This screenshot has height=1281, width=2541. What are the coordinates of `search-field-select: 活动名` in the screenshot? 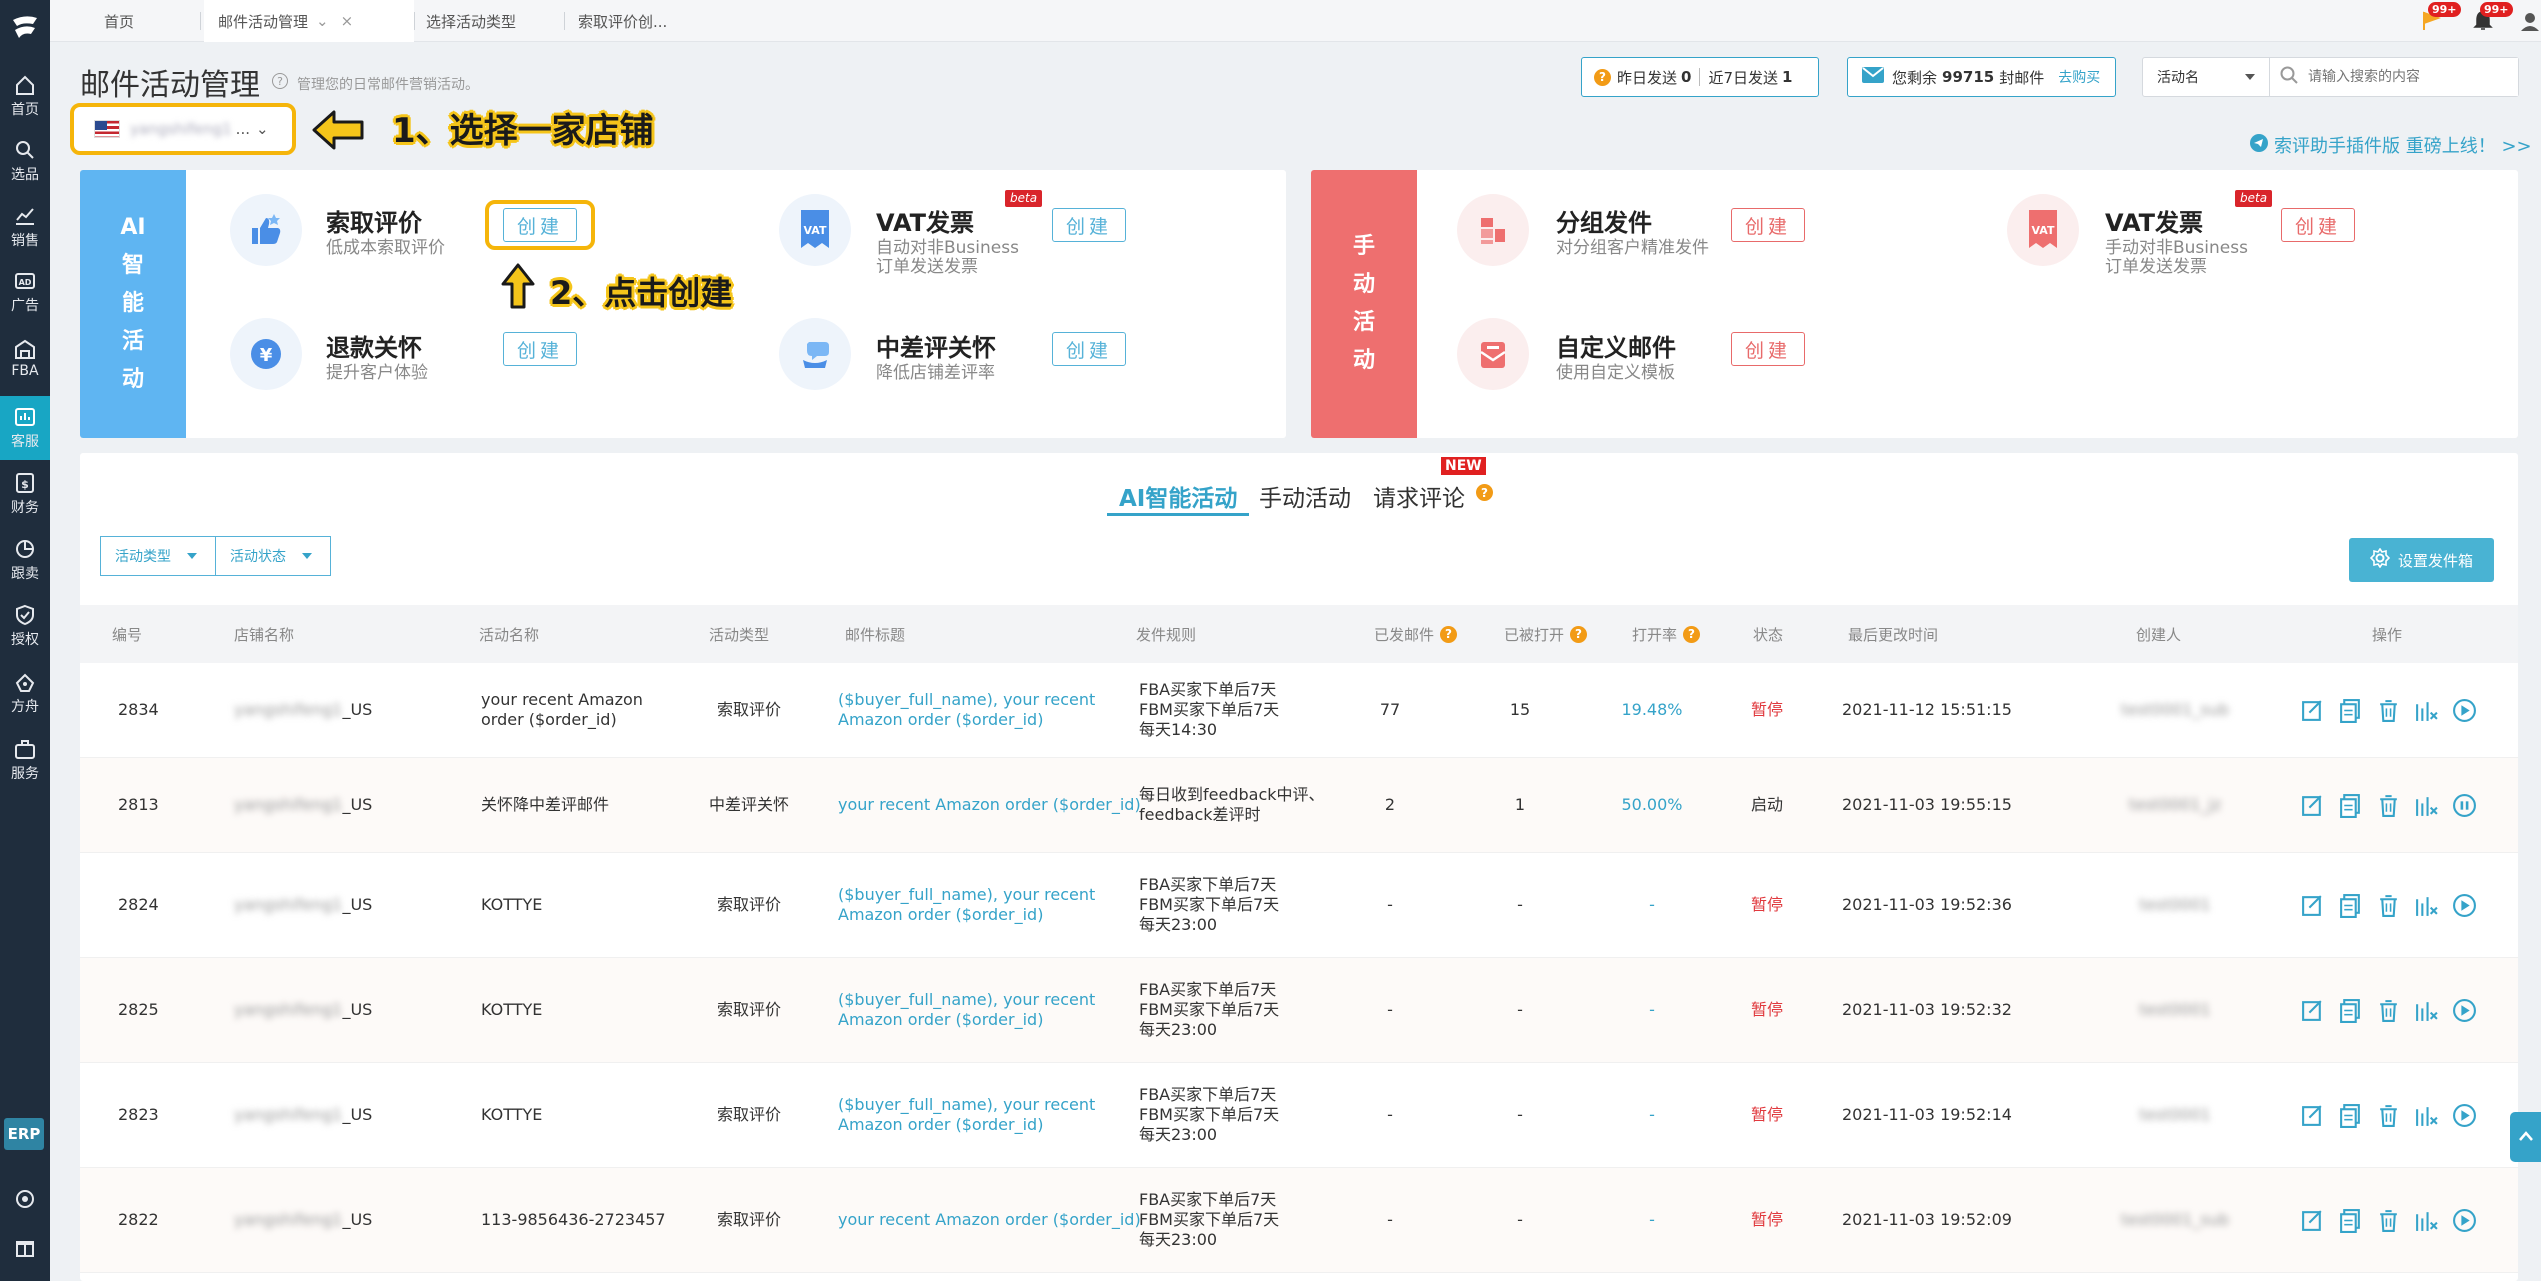 It's located at (2206, 77).